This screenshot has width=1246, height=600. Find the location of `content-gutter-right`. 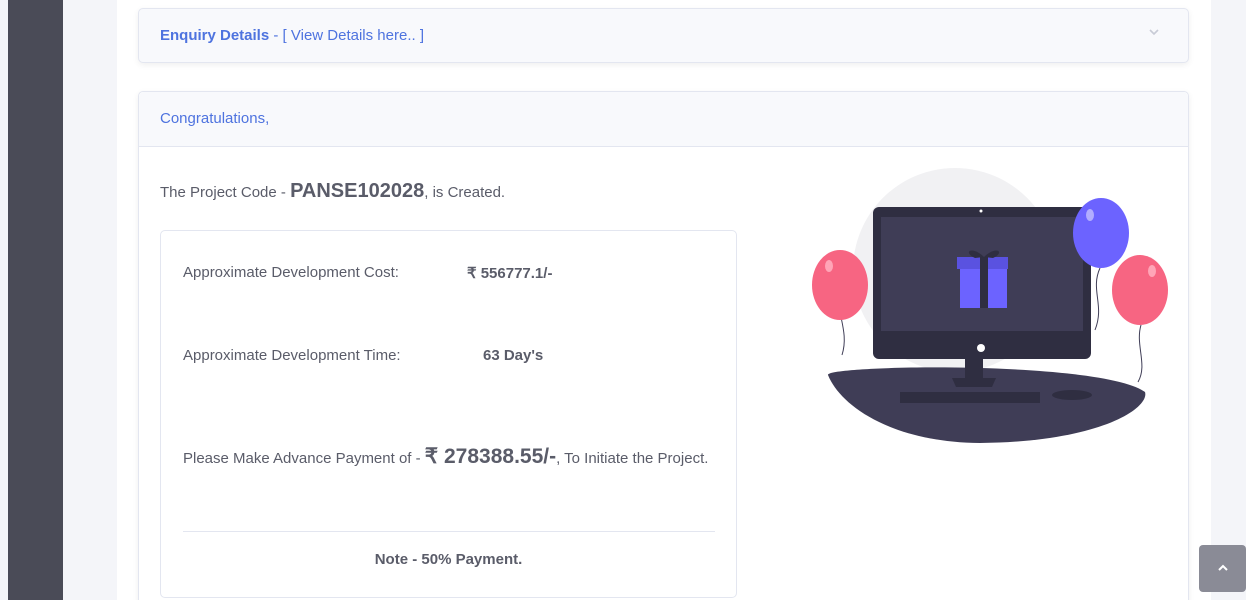

content-gutter-right is located at coordinates (1228, 300).